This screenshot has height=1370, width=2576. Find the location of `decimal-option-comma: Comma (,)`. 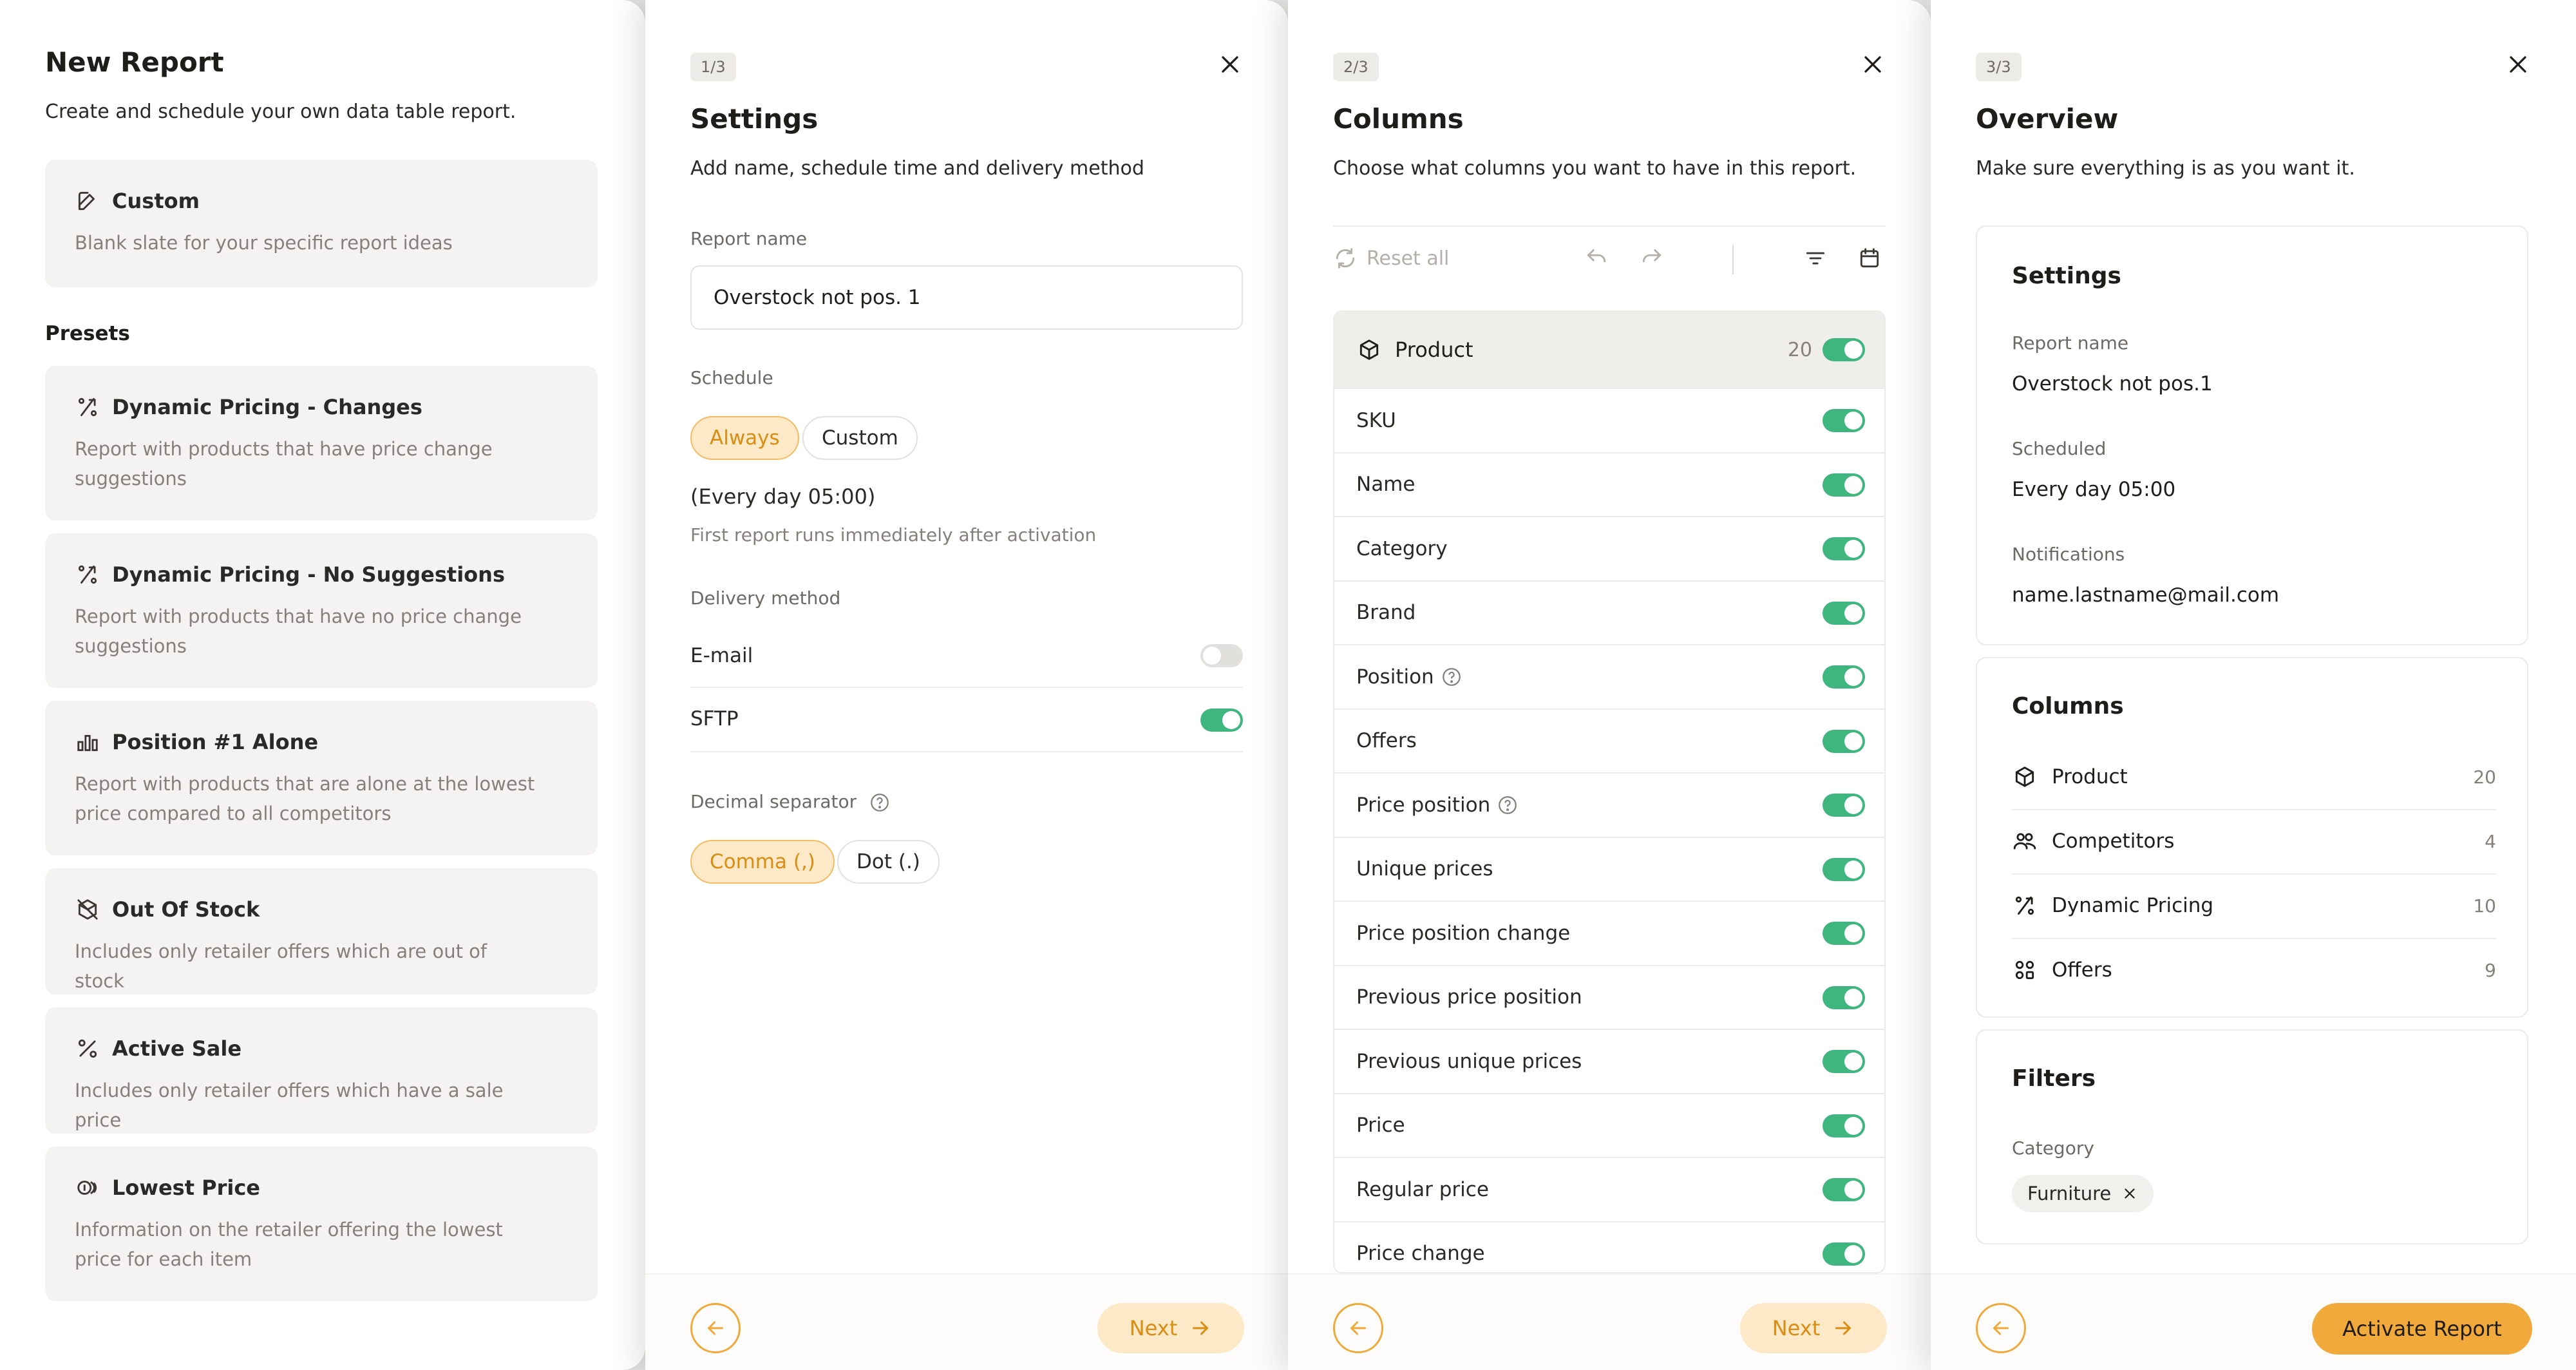

decimal-option-comma: Comma (,) is located at coordinates (762, 862).